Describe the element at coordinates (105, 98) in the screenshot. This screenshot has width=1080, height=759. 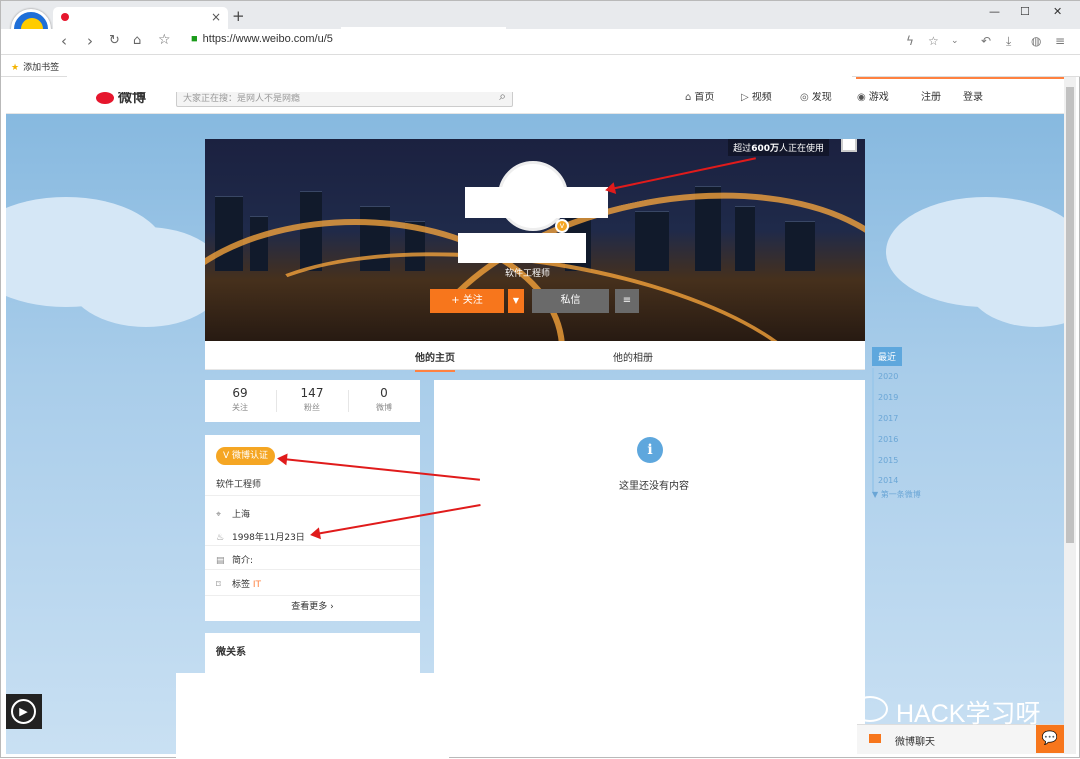
I see `weibo-eye-icon` at that location.